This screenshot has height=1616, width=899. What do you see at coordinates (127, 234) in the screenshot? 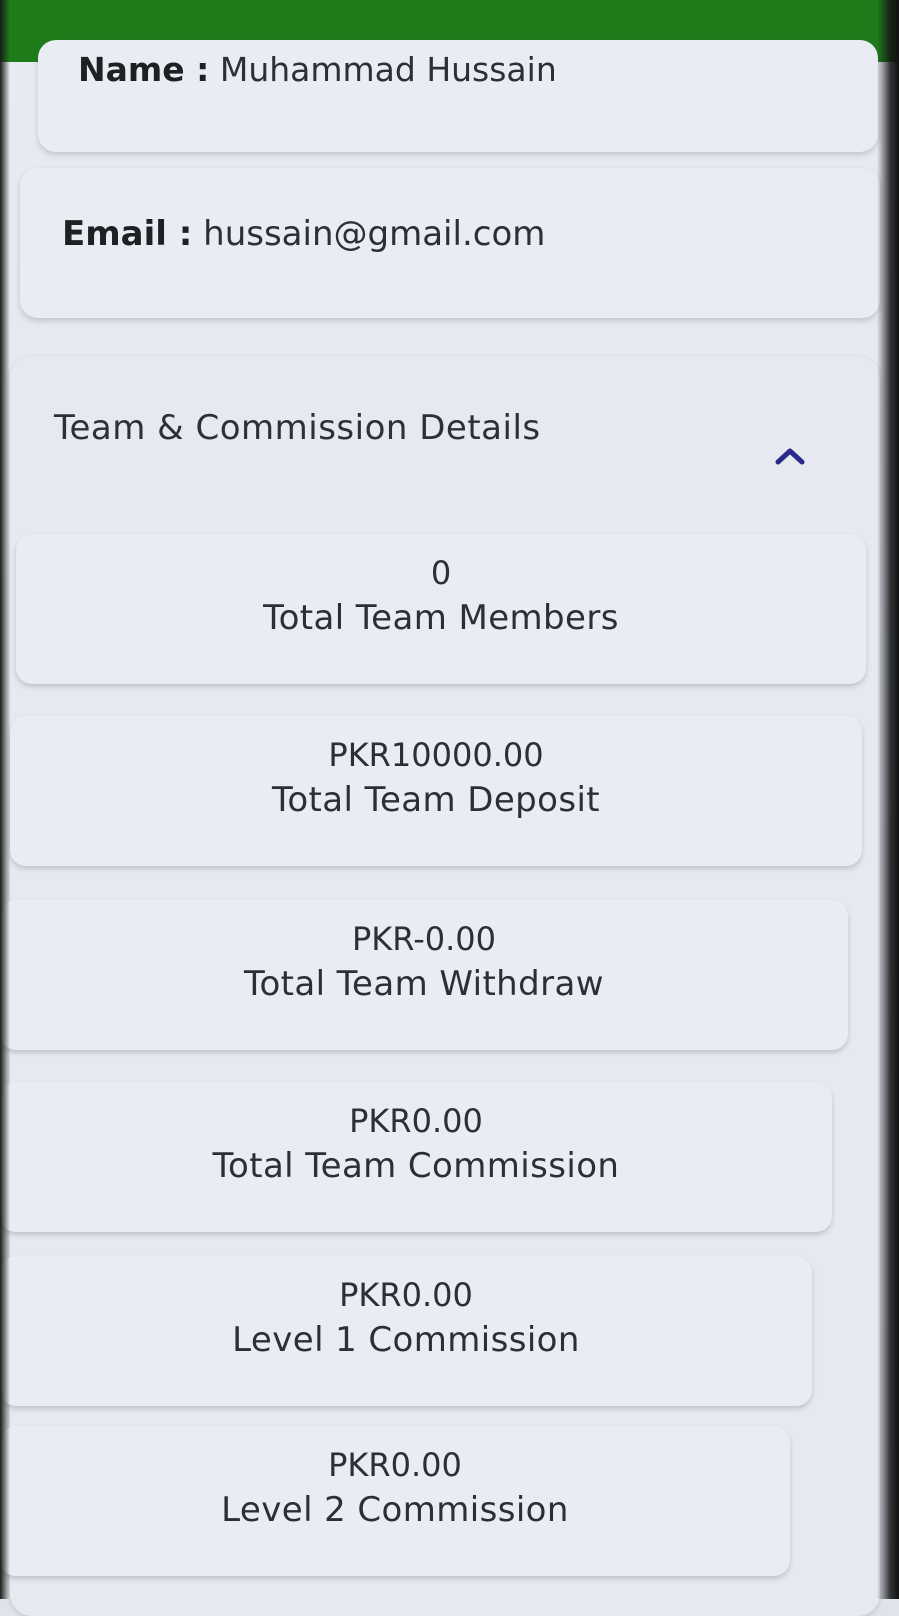
I see `email-label: Email :` at bounding box center [127, 234].